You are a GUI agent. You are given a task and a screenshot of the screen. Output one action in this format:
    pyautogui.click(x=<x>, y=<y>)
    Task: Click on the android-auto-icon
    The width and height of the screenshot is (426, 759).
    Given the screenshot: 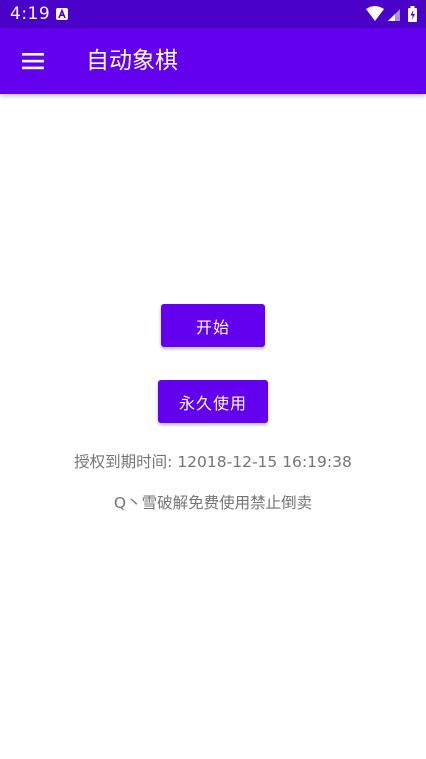 What is the action you would take?
    pyautogui.click(x=62, y=14)
    